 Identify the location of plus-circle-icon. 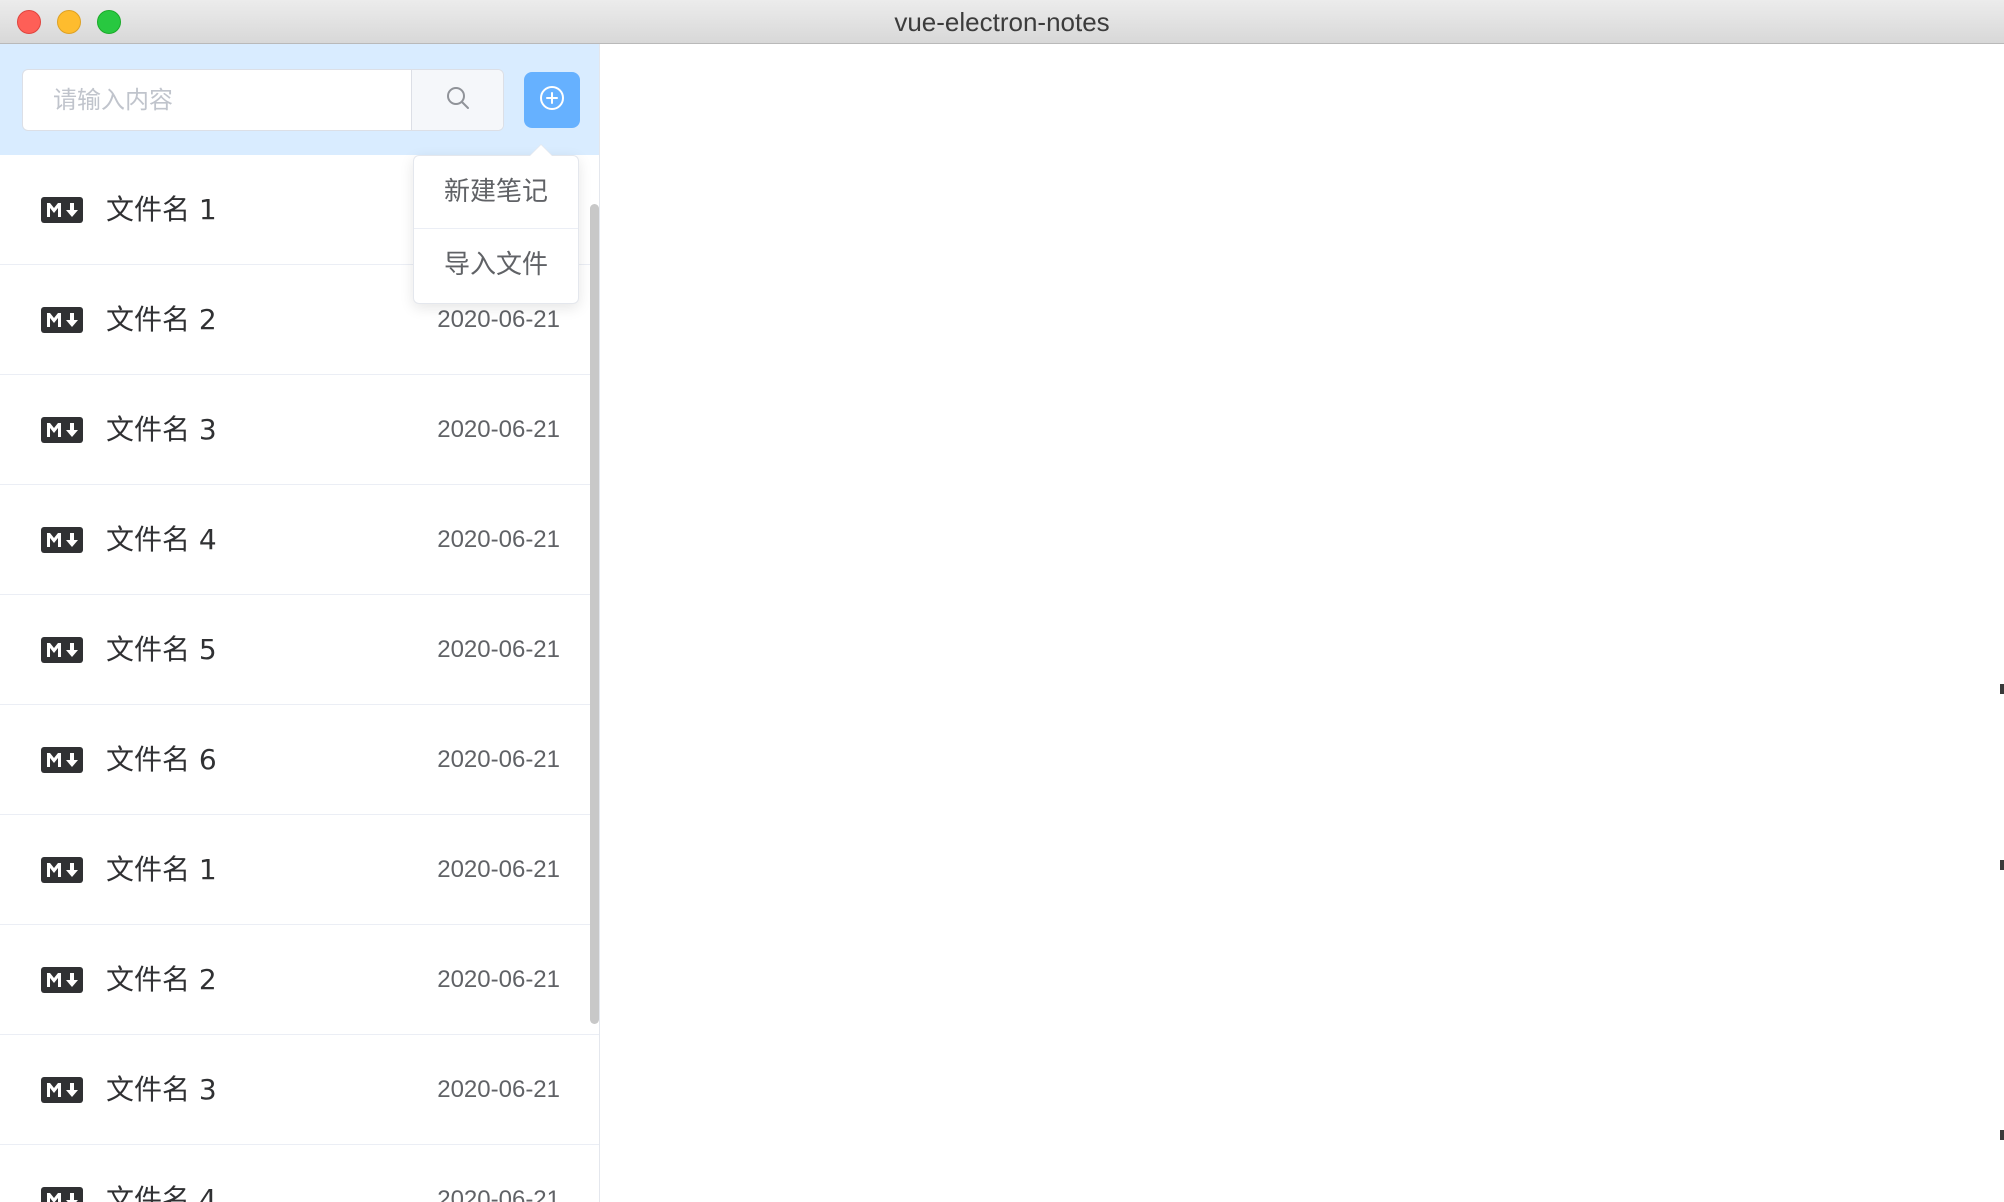
(552, 100).